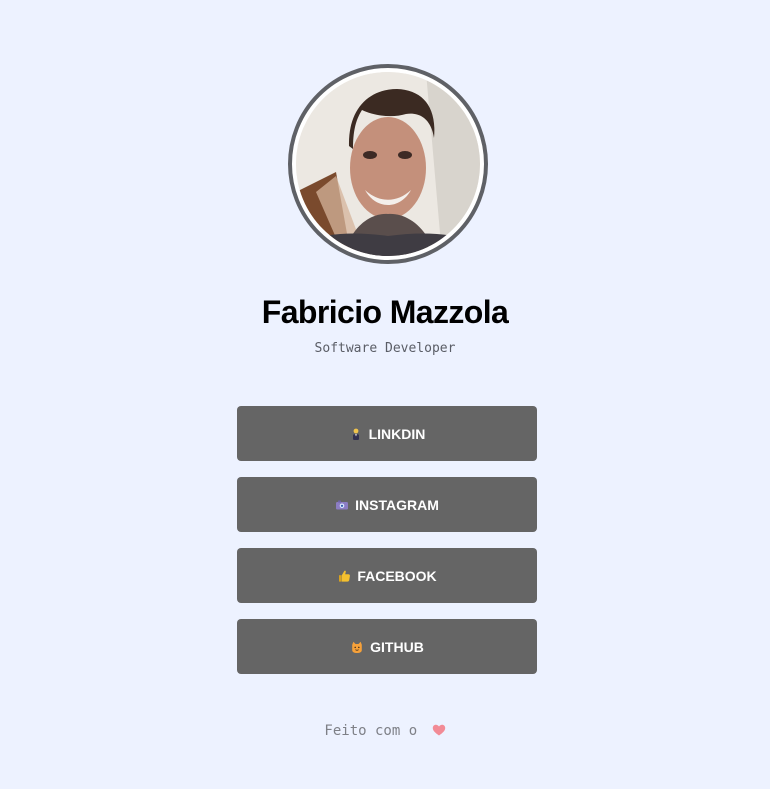 Image resolution: width=770 pixels, height=789 pixels. I want to click on github-button: GITHUB, so click(387, 646).